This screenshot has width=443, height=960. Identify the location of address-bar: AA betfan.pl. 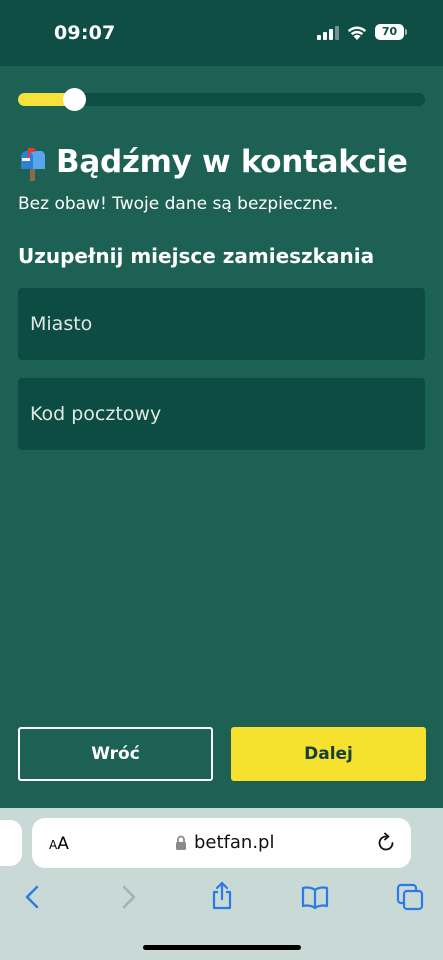
(221, 843).